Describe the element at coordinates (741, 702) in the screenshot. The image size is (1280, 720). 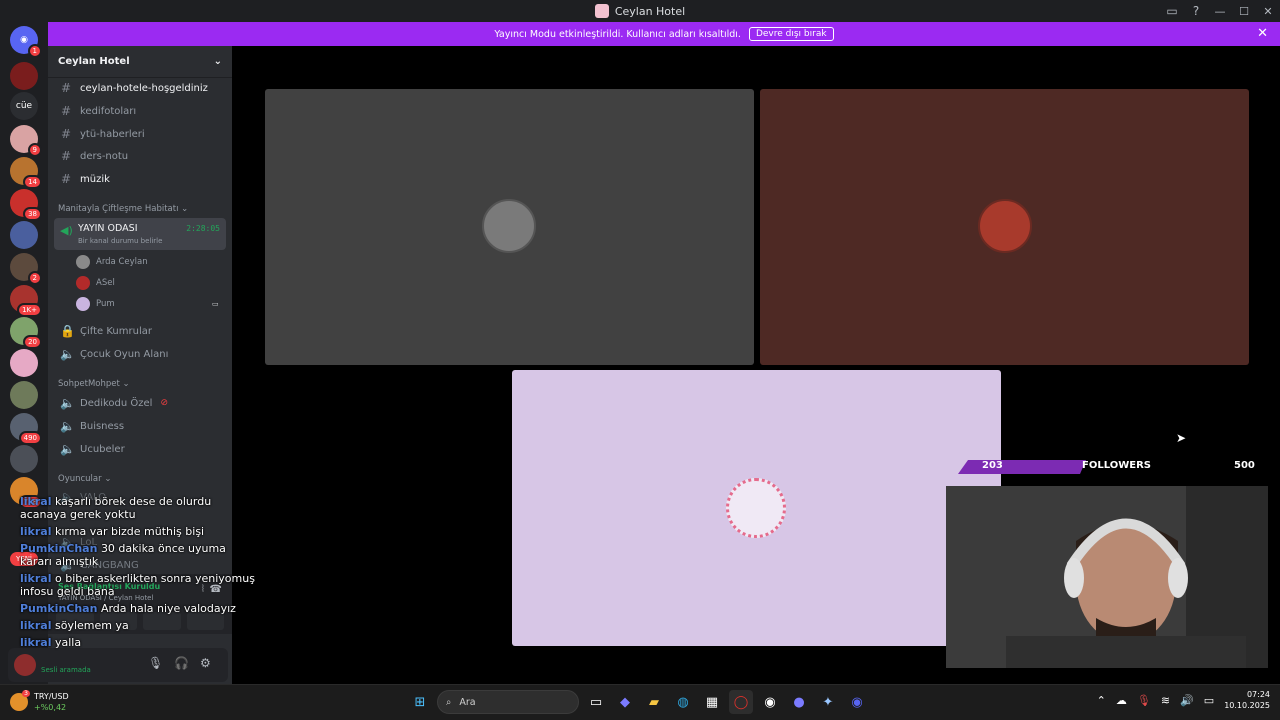
I see `opera-gx-icon: ◯` at that location.